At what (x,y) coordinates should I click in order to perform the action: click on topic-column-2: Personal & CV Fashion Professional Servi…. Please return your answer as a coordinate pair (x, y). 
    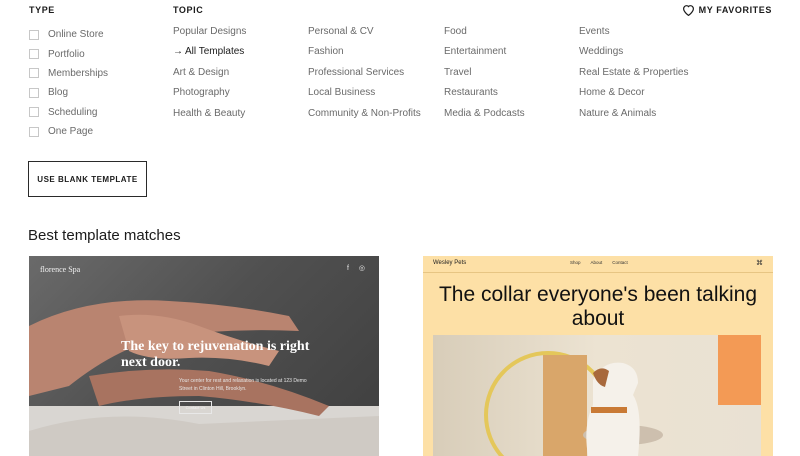
    Looking at the image, I should click on (364, 76).